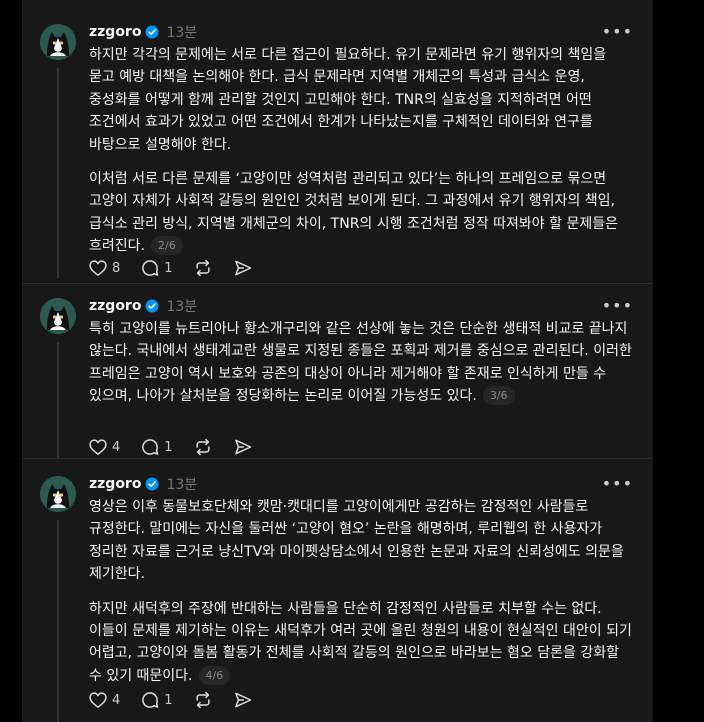 The width and height of the screenshot is (704, 722). I want to click on reply-button: 1, so click(156, 700).